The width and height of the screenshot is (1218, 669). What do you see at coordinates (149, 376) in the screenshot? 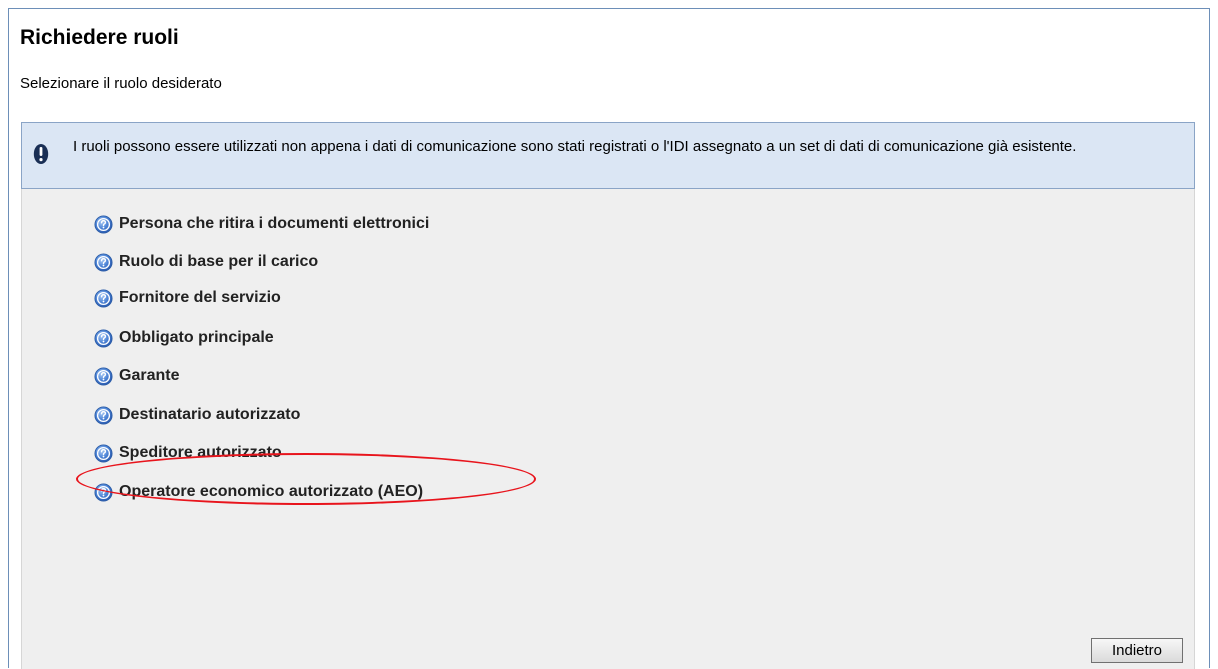
I see `role-label: Garante` at bounding box center [149, 376].